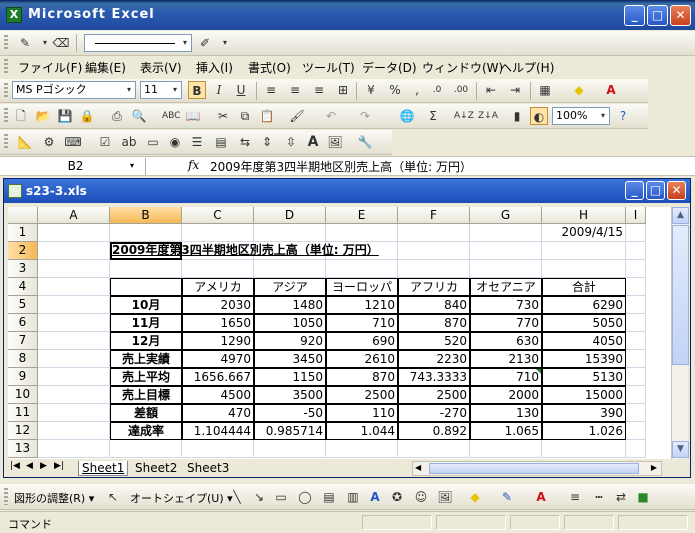 This screenshot has height=533, width=695. Describe the element at coordinates (362, 431) in the screenshot. I see `table-cell: 1.044` at that location.